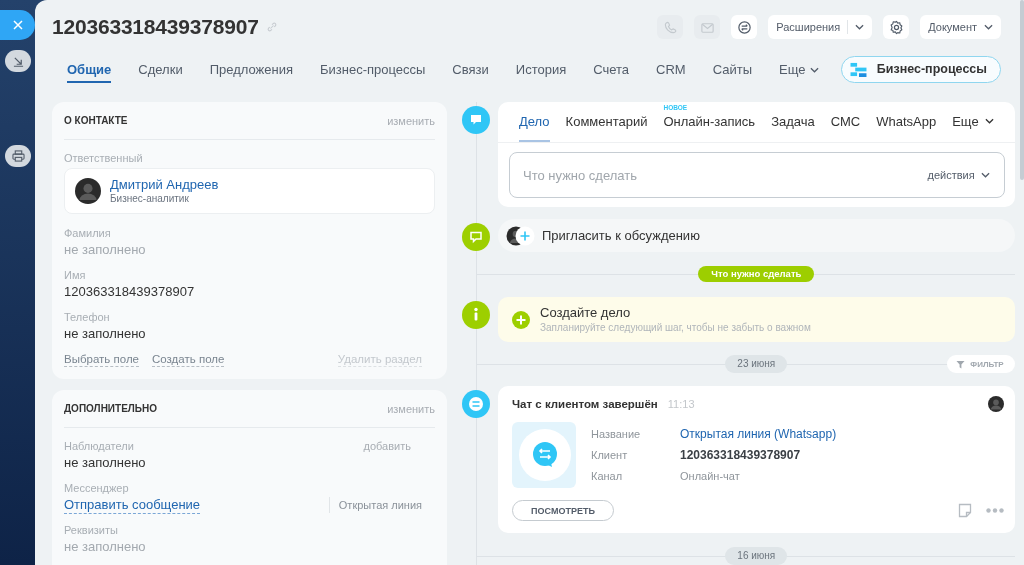  I want to click on field-label: Телефон, so click(87, 317).